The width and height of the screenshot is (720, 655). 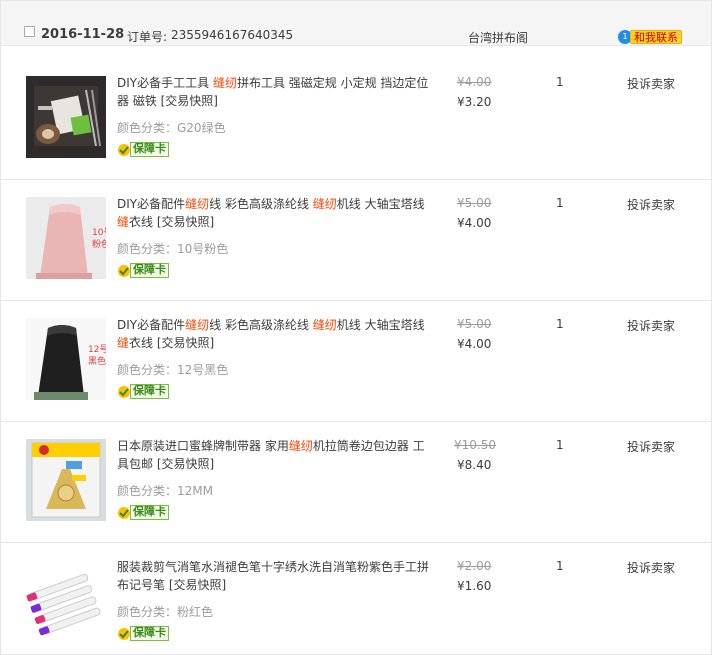 What do you see at coordinates (165, 83) in the screenshot?
I see `title-text: DIY必备手工工具` at bounding box center [165, 83].